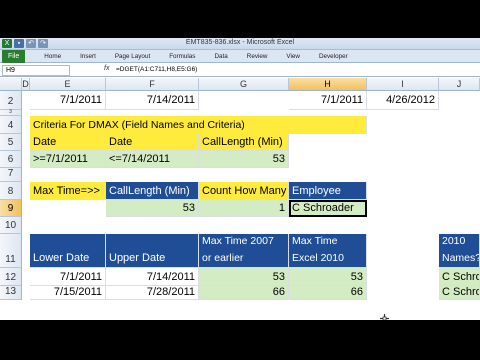 The width and height of the screenshot is (480, 360). I want to click on cell-j11: 2010 Names?, so click(459, 251).